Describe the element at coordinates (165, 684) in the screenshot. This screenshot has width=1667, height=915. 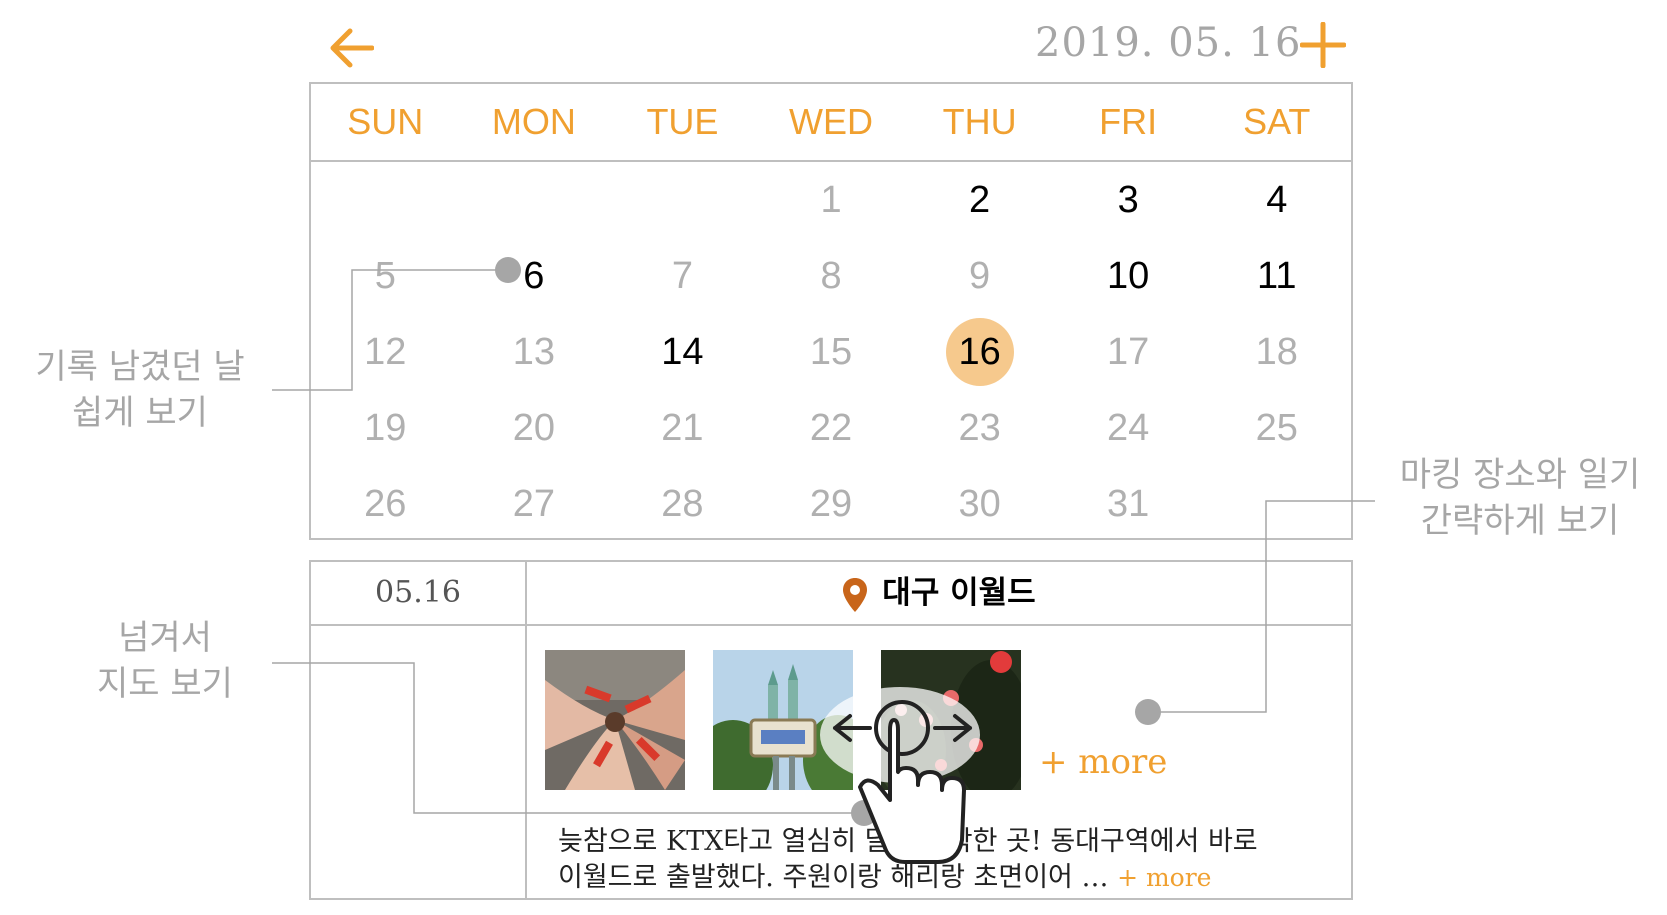
I see `annotation-swipe-map-line-2: 지도 보기` at that location.